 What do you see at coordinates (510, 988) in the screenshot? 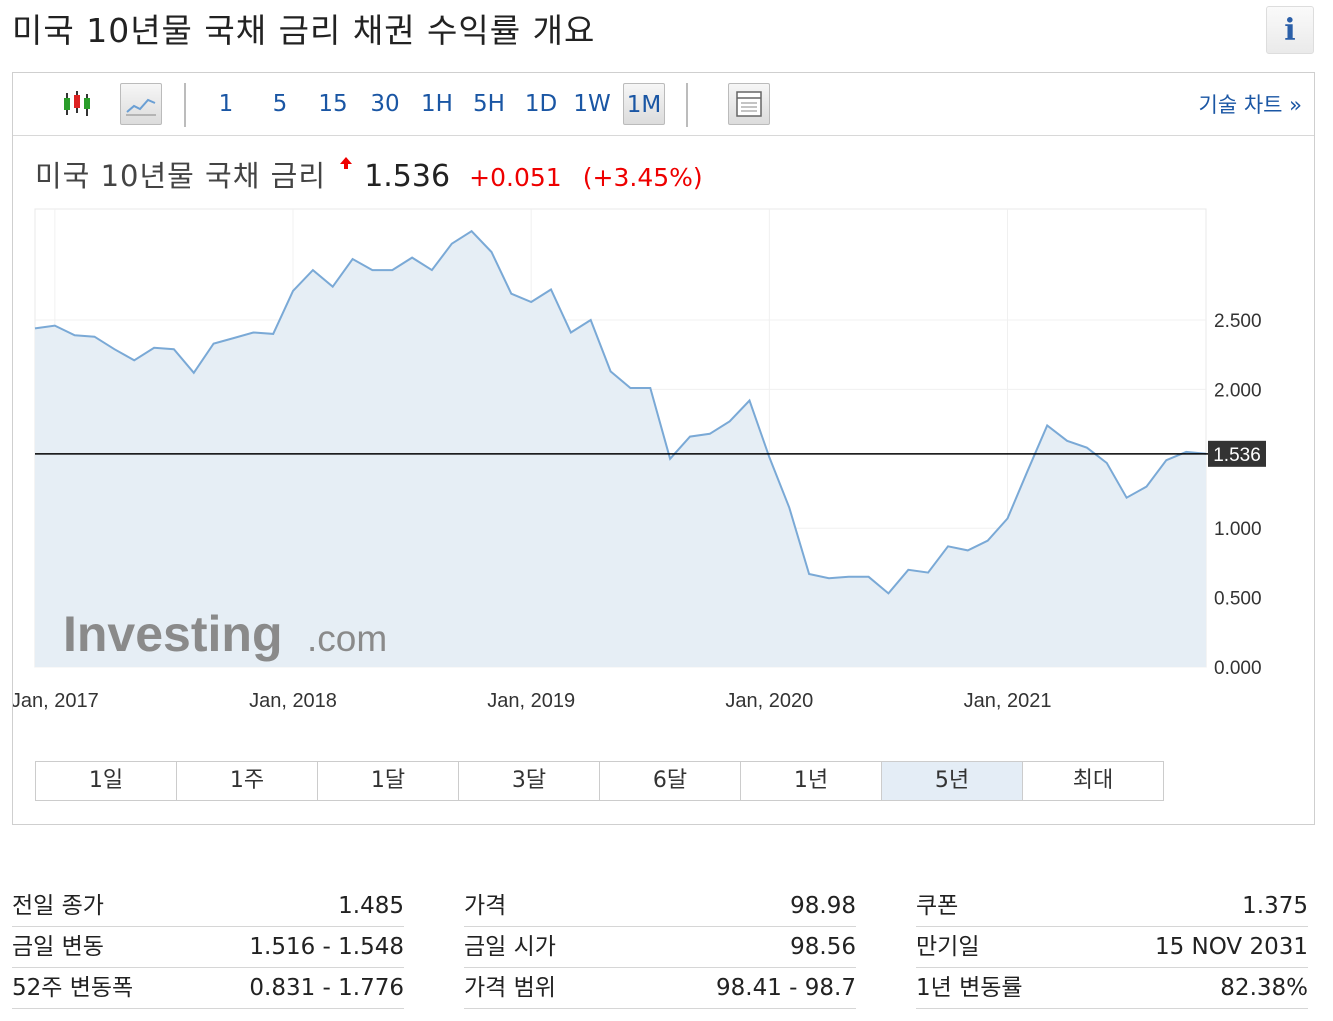
I see `stat-label: 가격 범위` at bounding box center [510, 988].